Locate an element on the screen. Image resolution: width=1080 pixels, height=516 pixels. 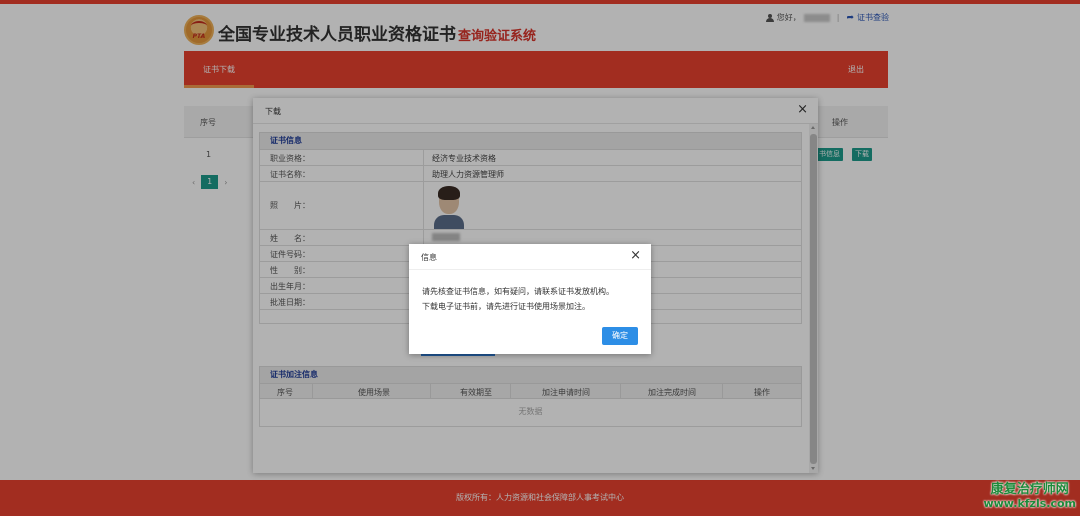
watermark-line-1: 康复治疗师网 is located at coordinates (1029, 489).